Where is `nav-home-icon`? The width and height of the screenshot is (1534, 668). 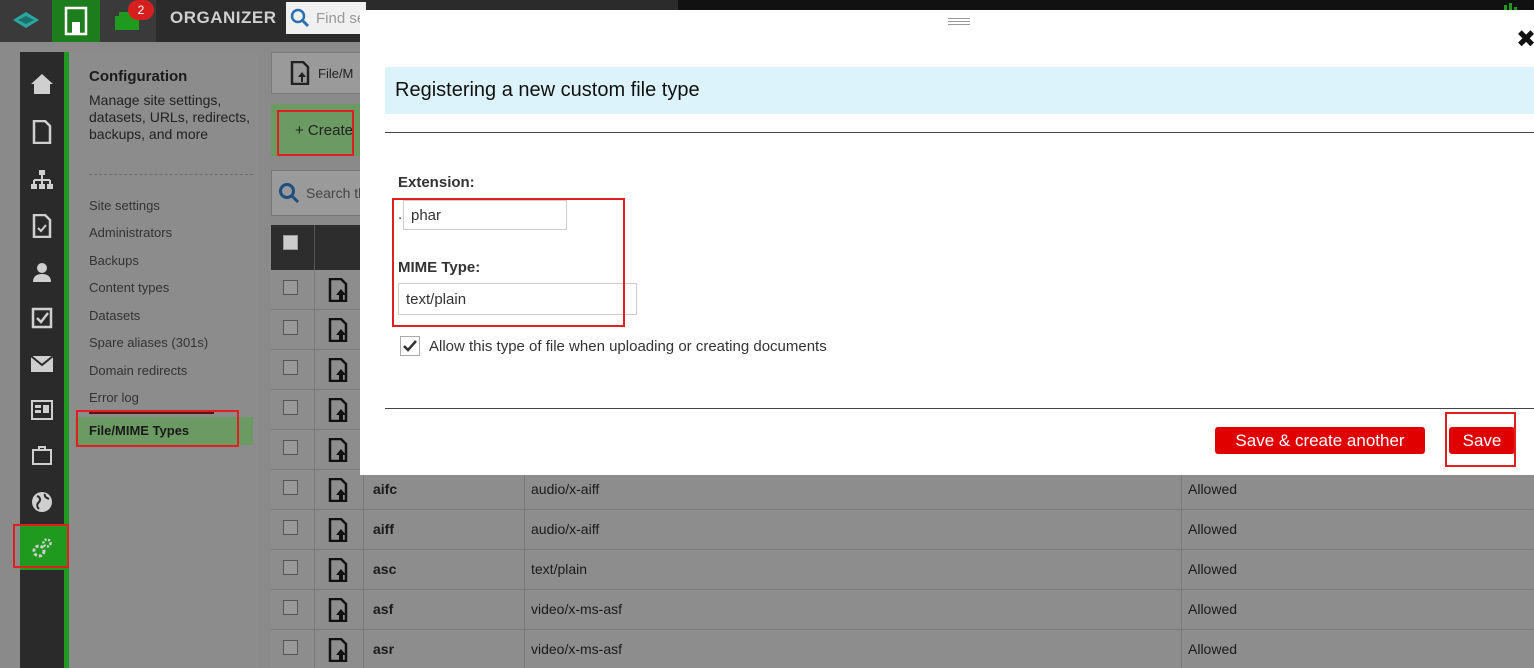
nav-home-icon is located at coordinates (42, 84).